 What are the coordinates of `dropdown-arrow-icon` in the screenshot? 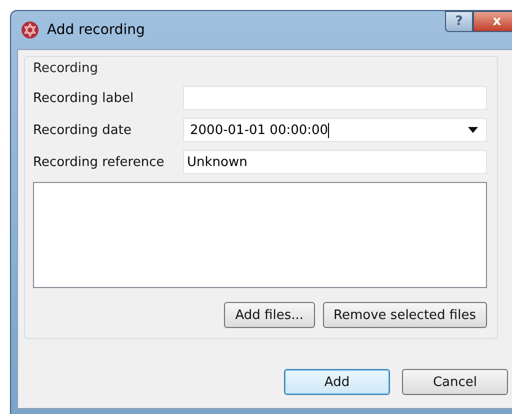 It's located at (473, 130).